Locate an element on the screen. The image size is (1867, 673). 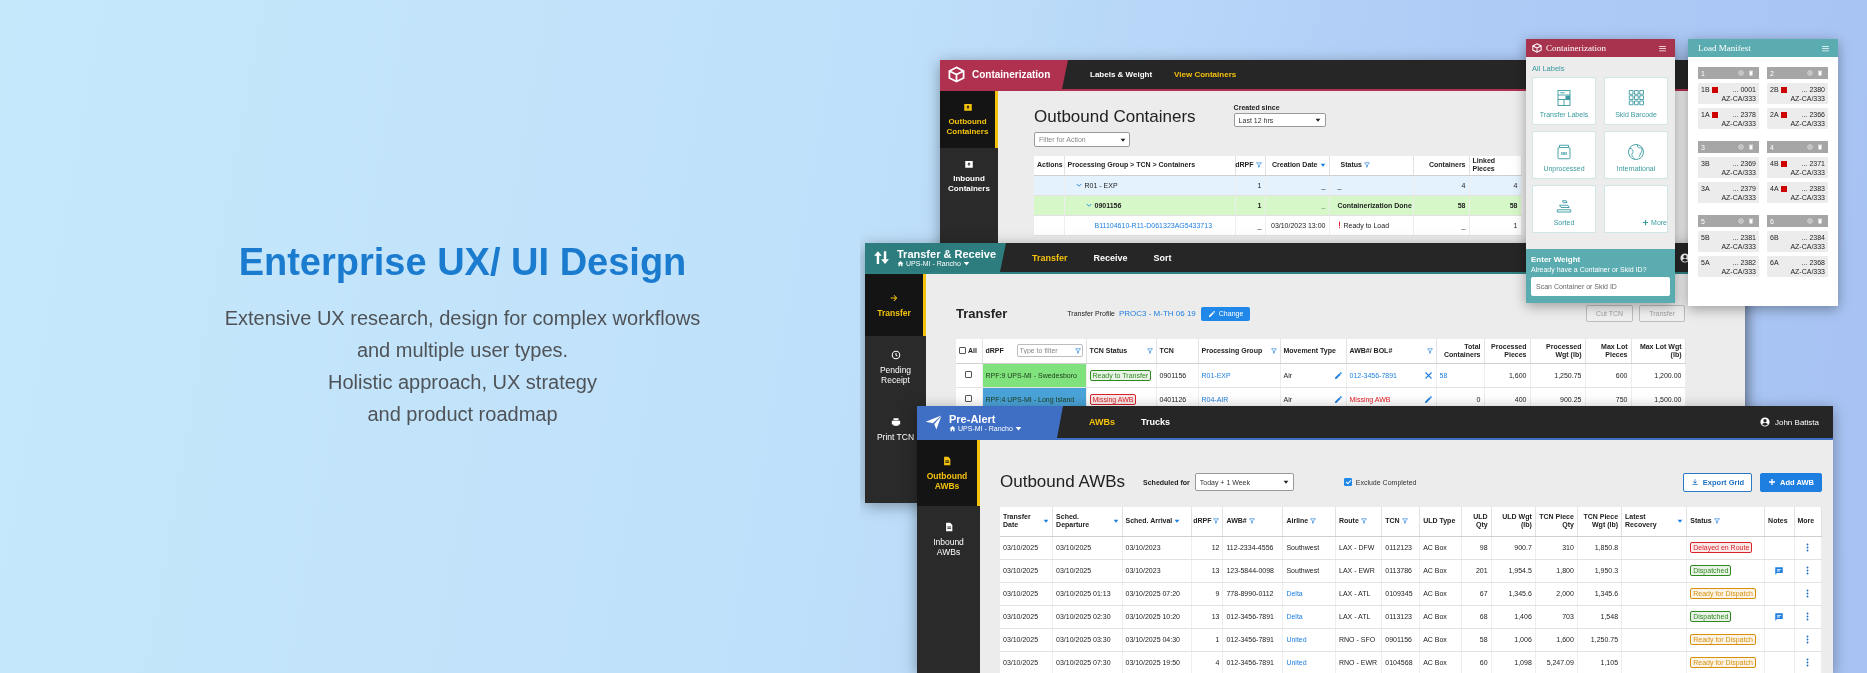
sidebar-item: Inbound Containers is located at coordinates (969, 176).